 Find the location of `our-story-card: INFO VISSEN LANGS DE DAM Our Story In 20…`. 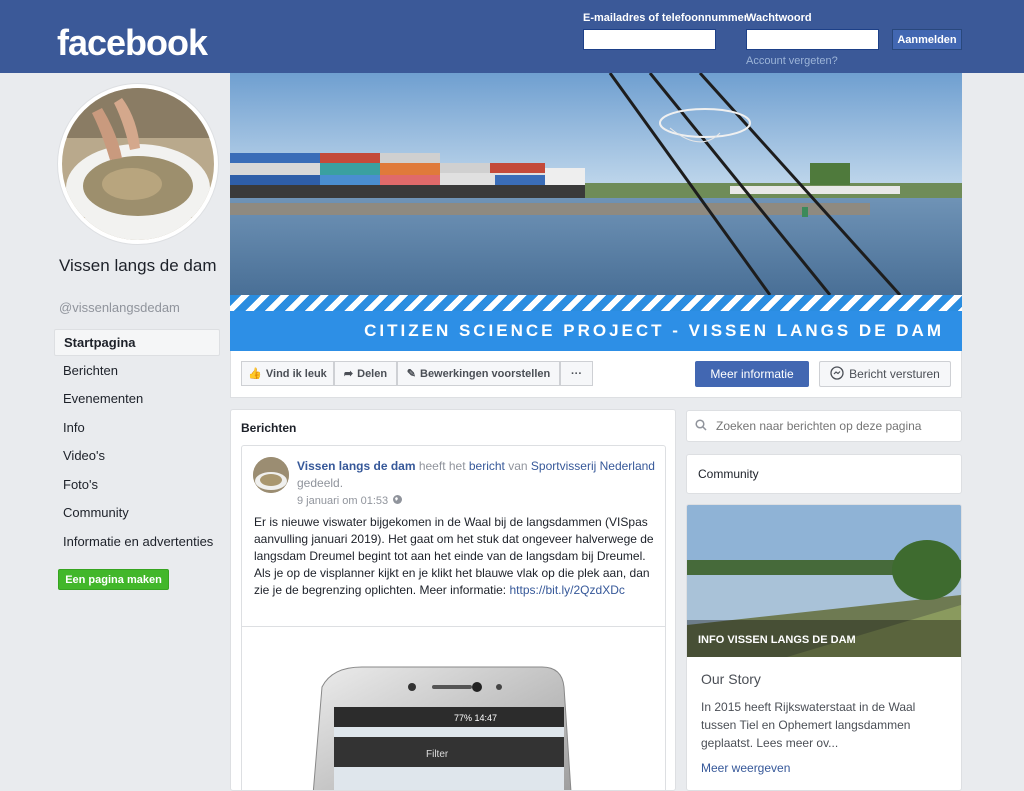

our-story-card: INFO VISSEN LANGS DE DAM Our Story In 20… is located at coordinates (824, 647).